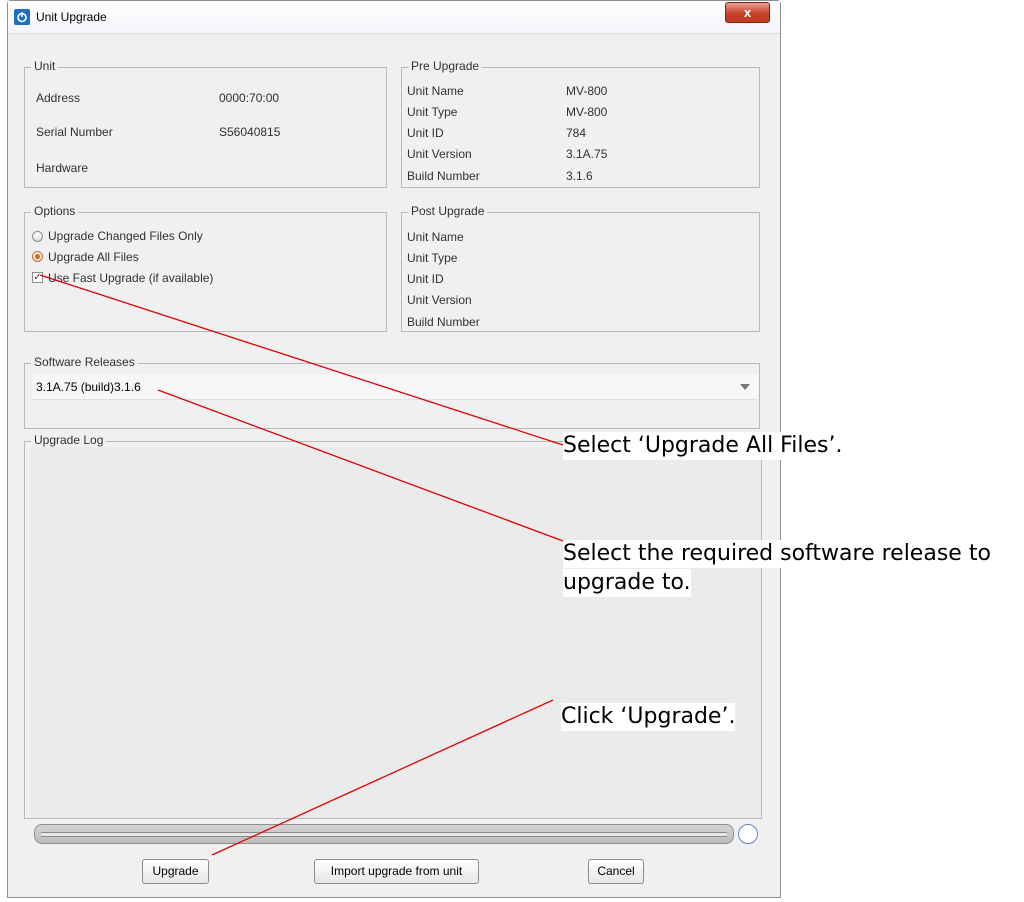  What do you see at coordinates (74, 132) in the screenshot?
I see `serial-number-label: Serial Number` at bounding box center [74, 132].